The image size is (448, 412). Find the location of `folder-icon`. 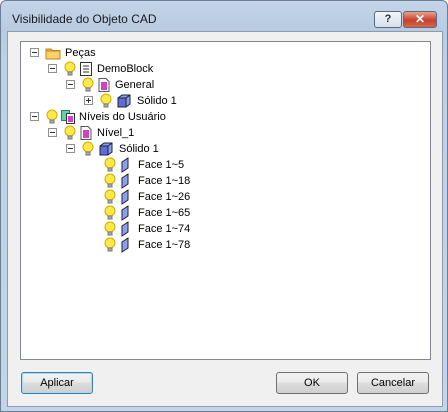

folder-icon is located at coordinates (53, 54).